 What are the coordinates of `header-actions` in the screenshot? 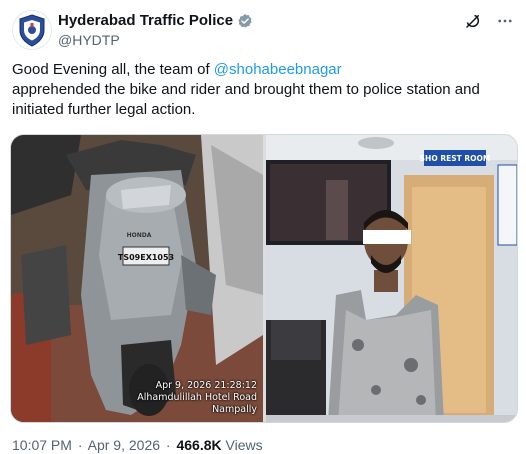 It's located at (489, 21).